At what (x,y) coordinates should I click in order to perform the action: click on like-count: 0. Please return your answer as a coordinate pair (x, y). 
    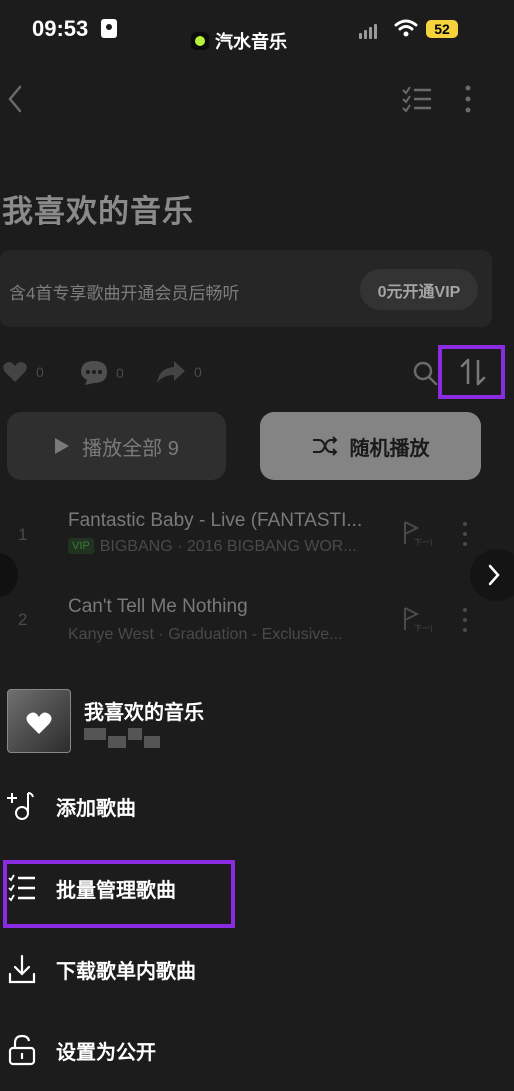
    Looking at the image, I should click on (40, 372).